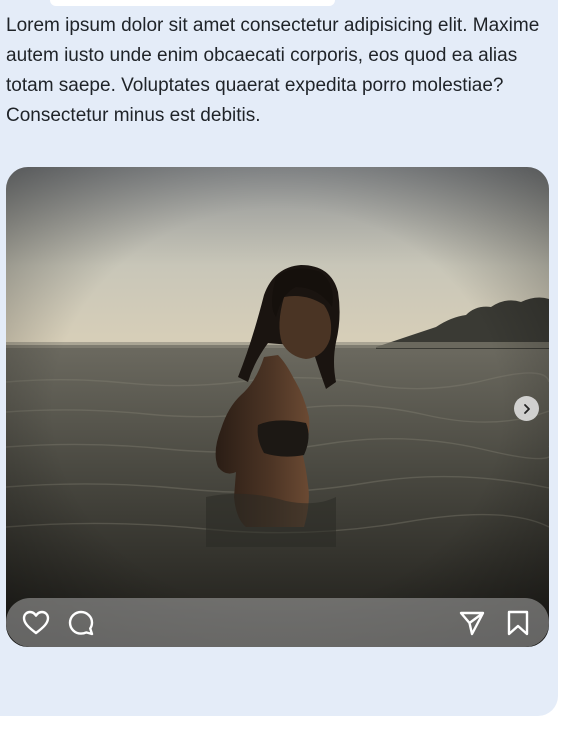 The image size is (581, 744). I want to click on save-button, so click(518, 623).